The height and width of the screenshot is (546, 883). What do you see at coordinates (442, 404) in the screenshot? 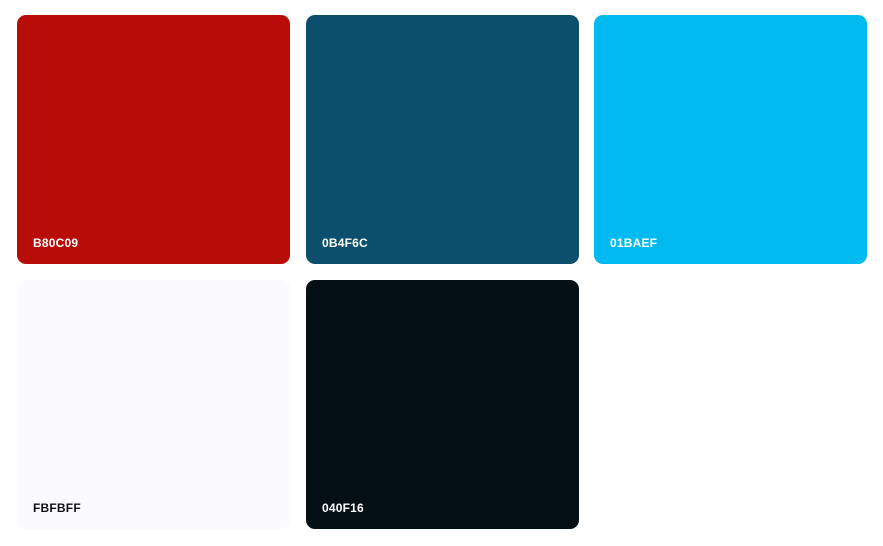
I see `swatch-040f16: 040F16` at bounding box center [442, 404].